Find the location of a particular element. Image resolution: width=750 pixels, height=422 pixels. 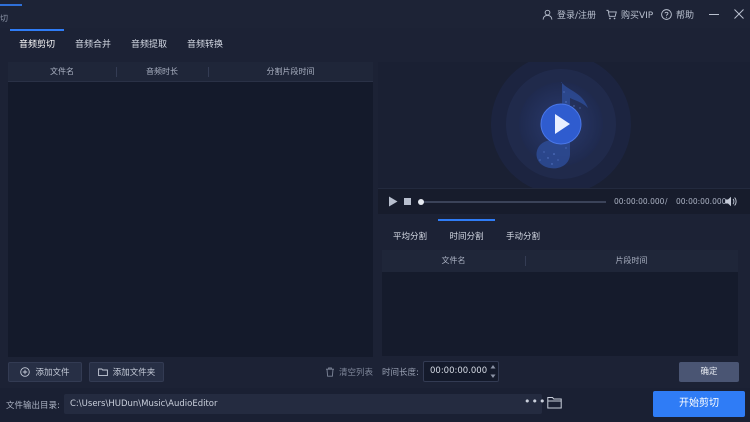

add-folder-label: 添加文件夹 is located at coordinates (134, 373).